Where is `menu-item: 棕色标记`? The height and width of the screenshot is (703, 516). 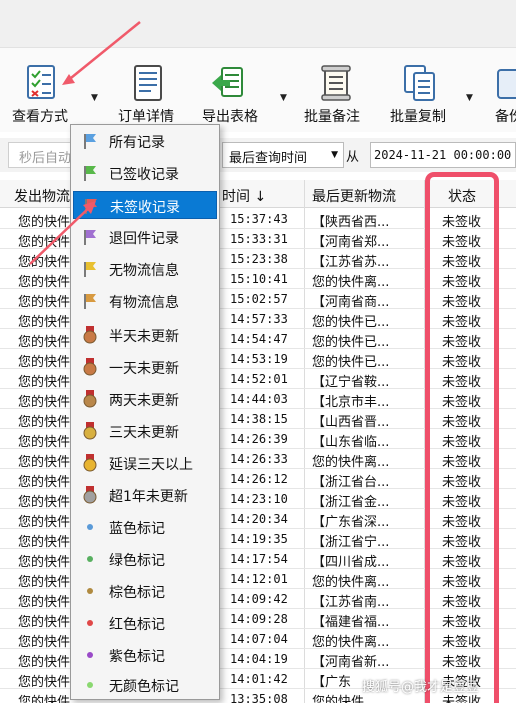 menu-item: 棕色标记 is located at coordinates (145, 591).